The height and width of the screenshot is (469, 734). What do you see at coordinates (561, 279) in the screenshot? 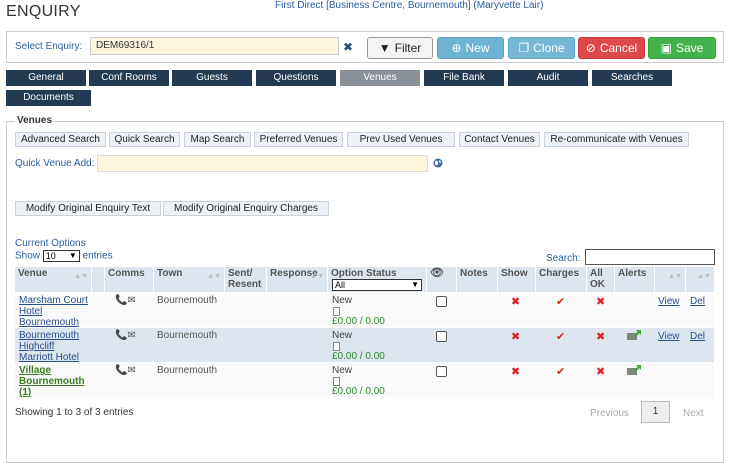
I see `col-charges: Charges` at bounding box center [561, 279].